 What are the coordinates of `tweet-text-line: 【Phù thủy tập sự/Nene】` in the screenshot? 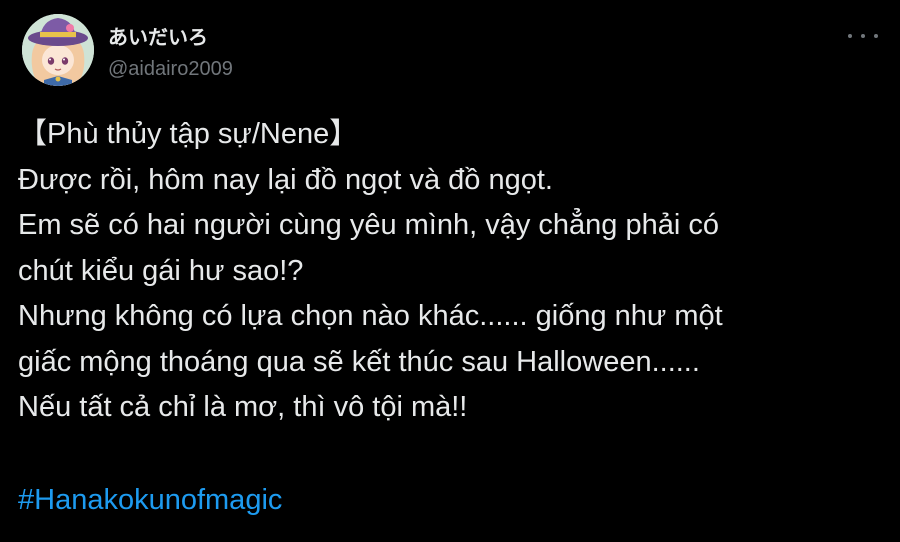 It's located at (188, 134).